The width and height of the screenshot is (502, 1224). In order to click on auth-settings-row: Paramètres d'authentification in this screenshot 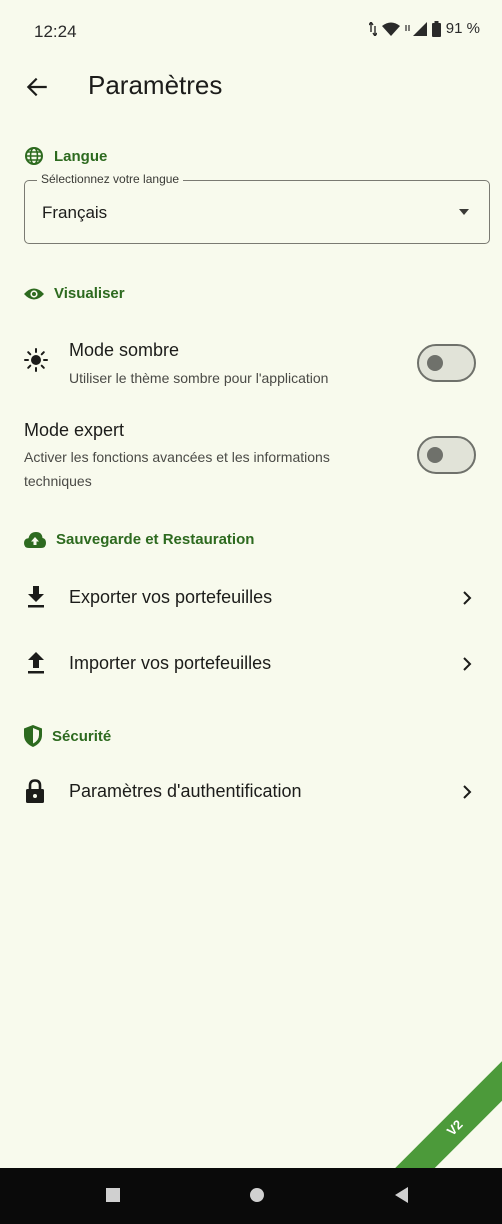, I will do `click(251, 792)`.